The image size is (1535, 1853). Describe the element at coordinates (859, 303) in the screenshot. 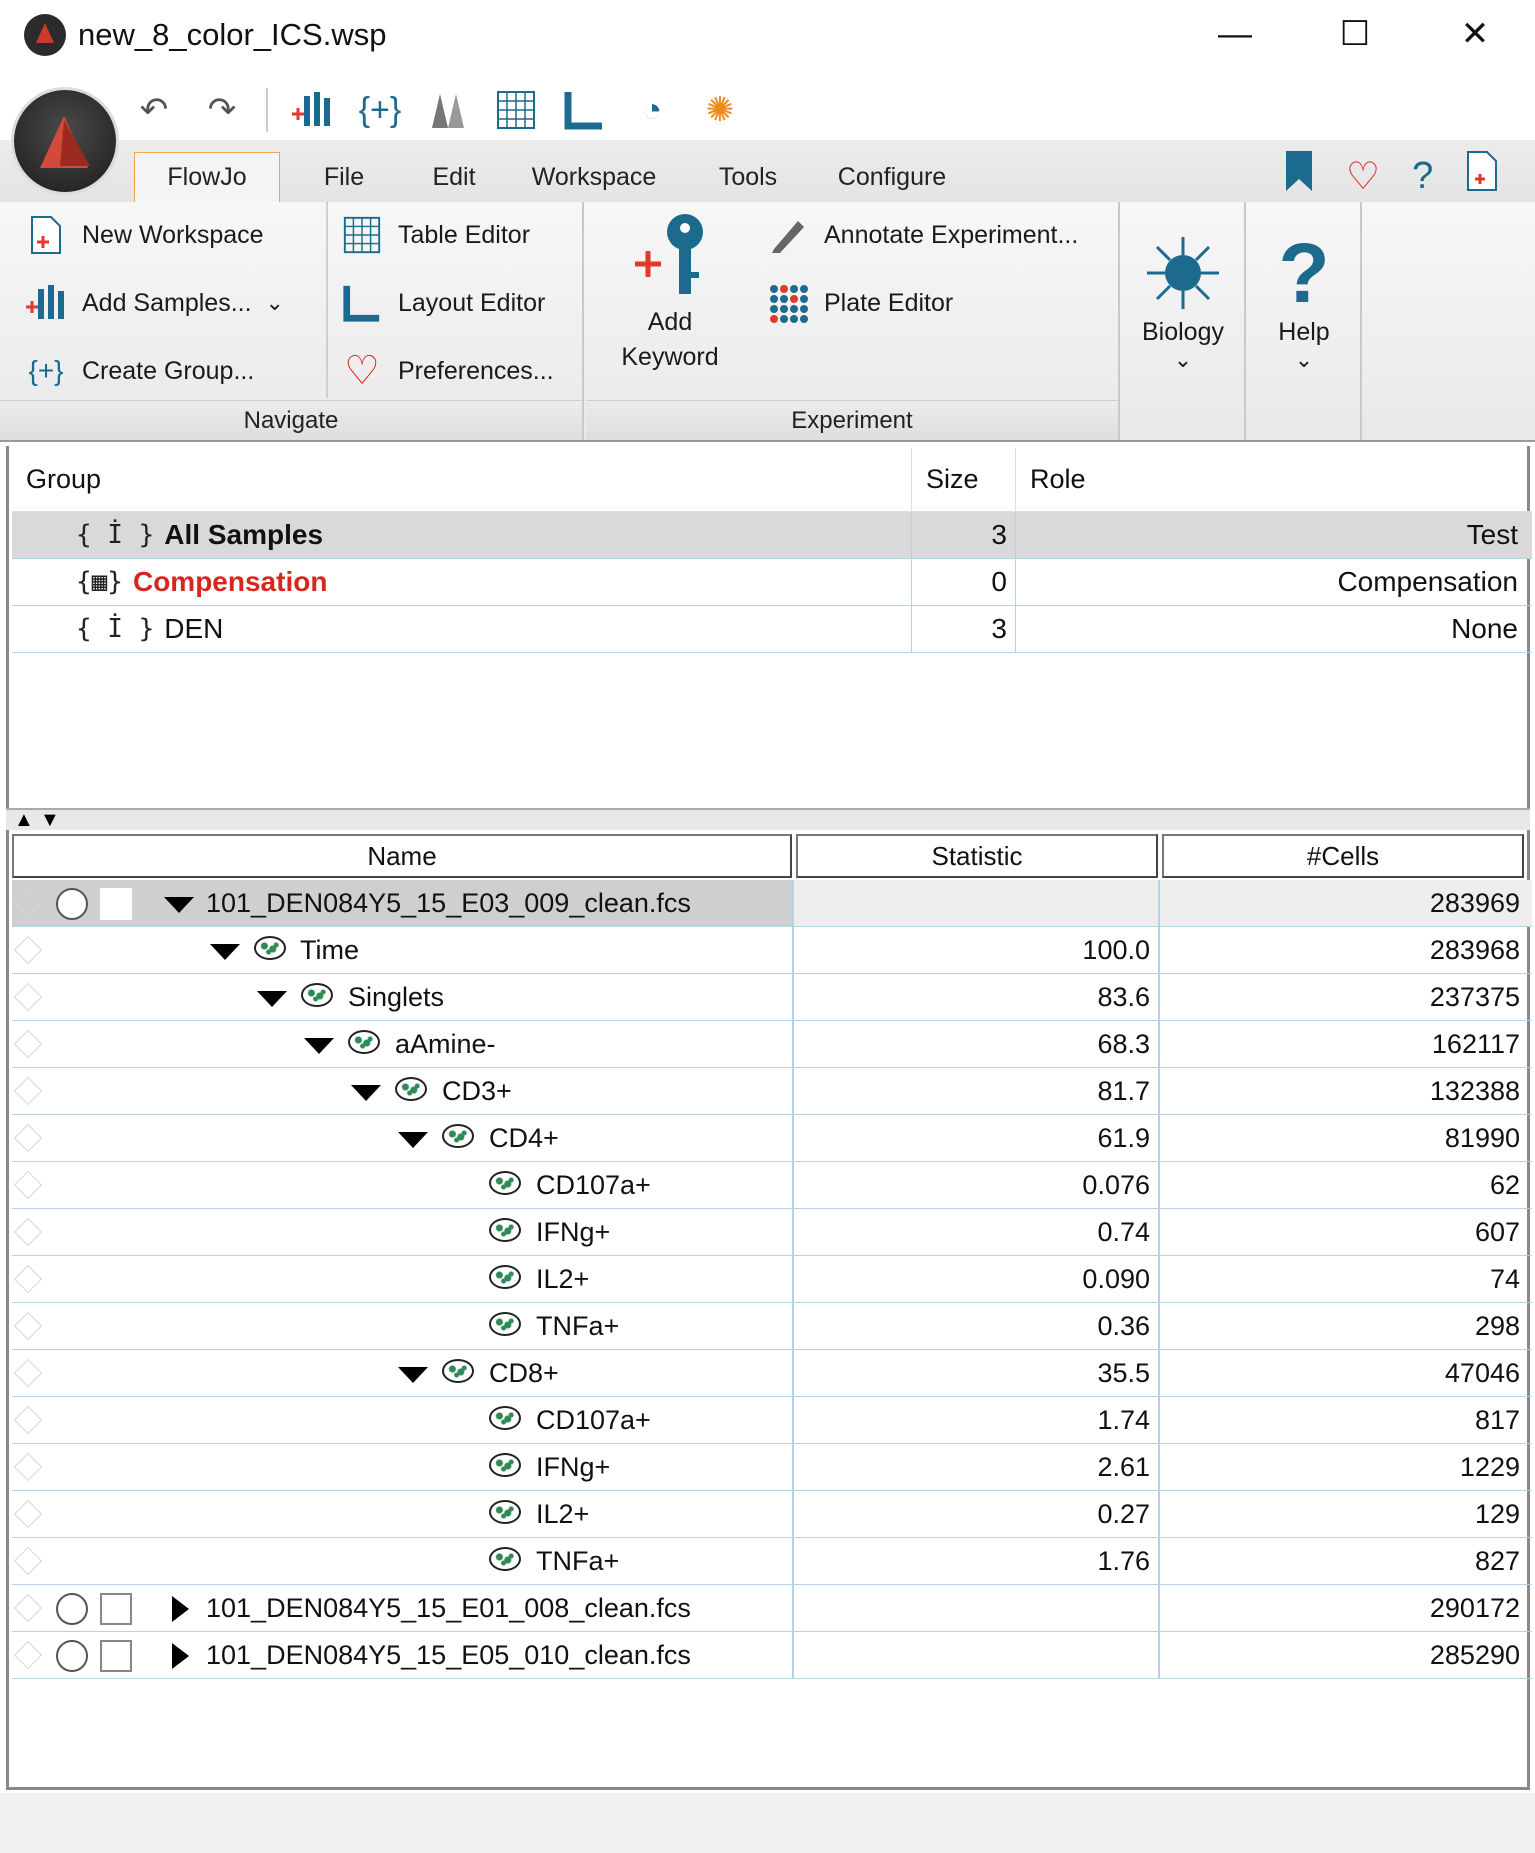

I see `plate-editor-button: Plate Editor` at that location.